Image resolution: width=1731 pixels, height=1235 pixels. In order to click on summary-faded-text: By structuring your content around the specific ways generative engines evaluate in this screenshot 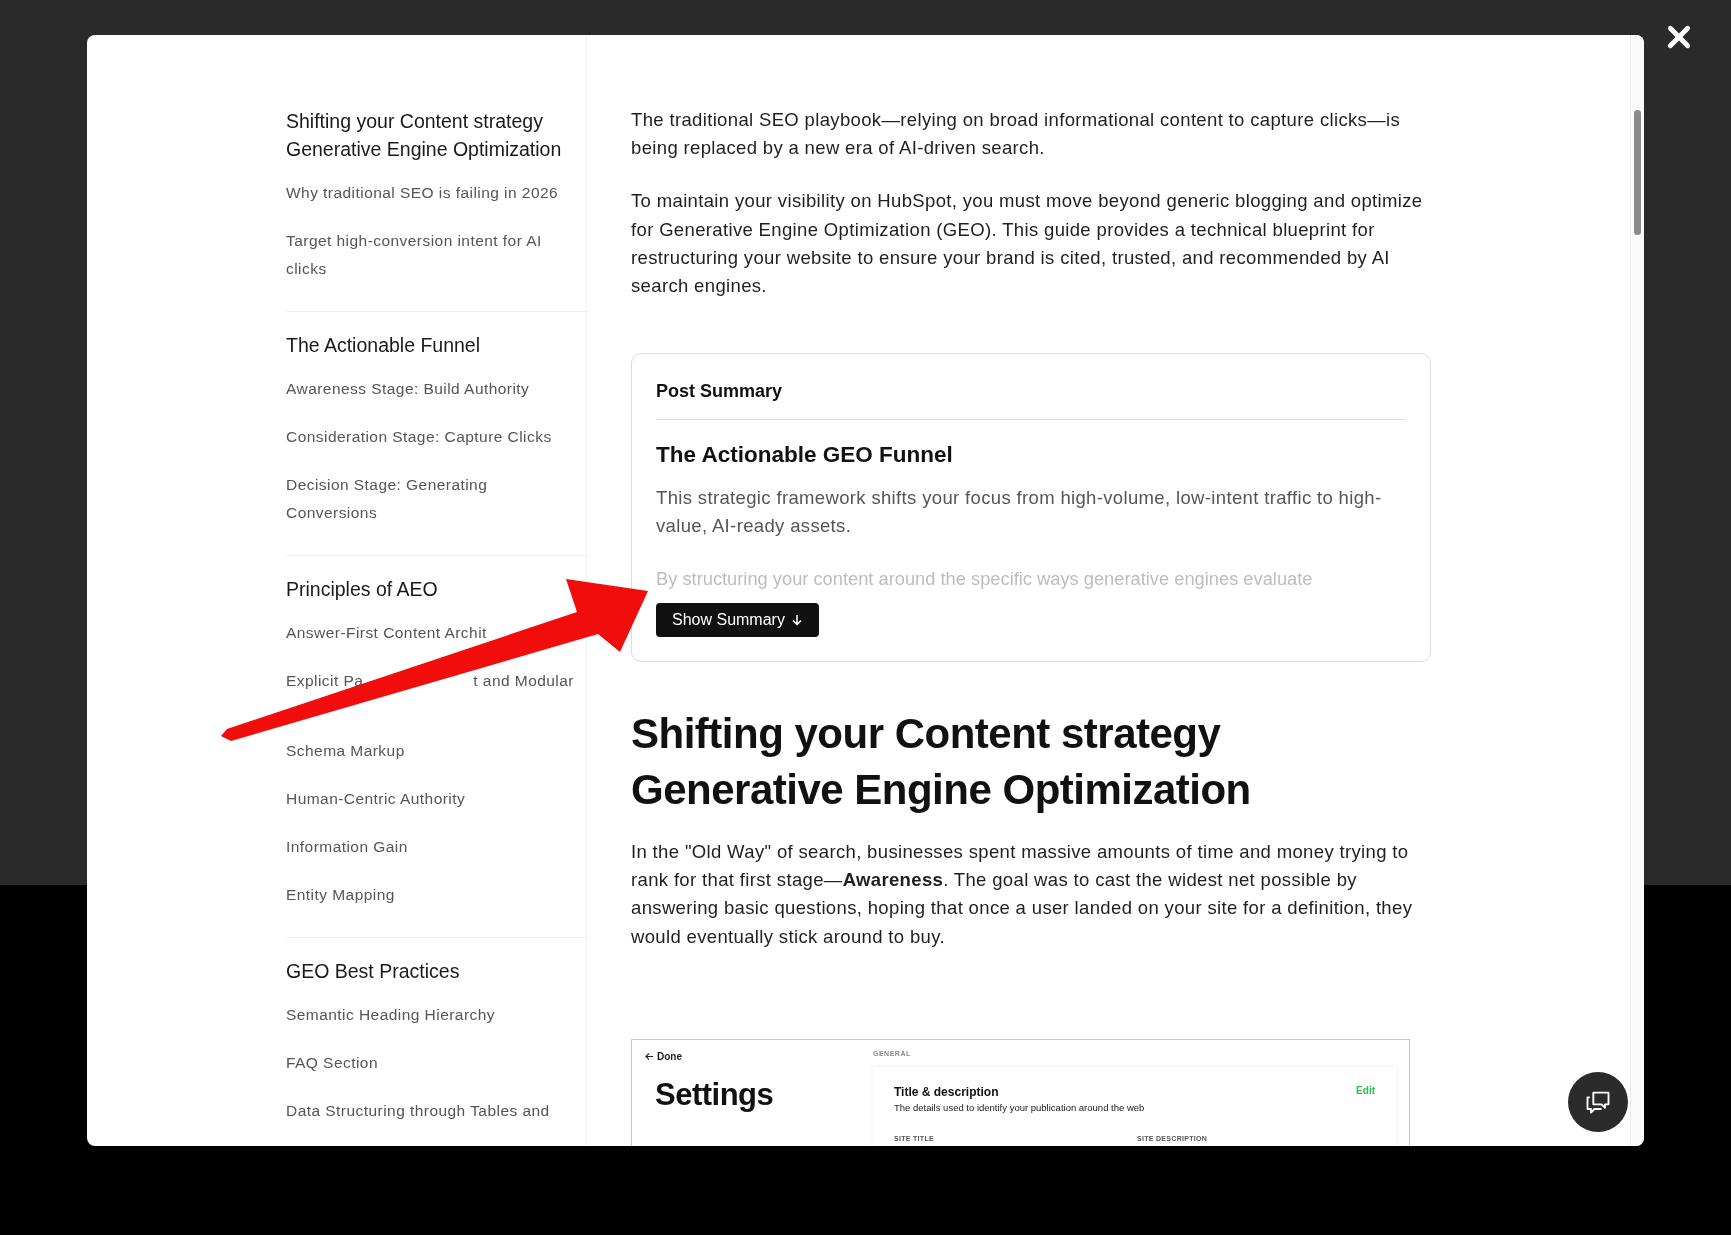, I will do `click(985, 578)`.